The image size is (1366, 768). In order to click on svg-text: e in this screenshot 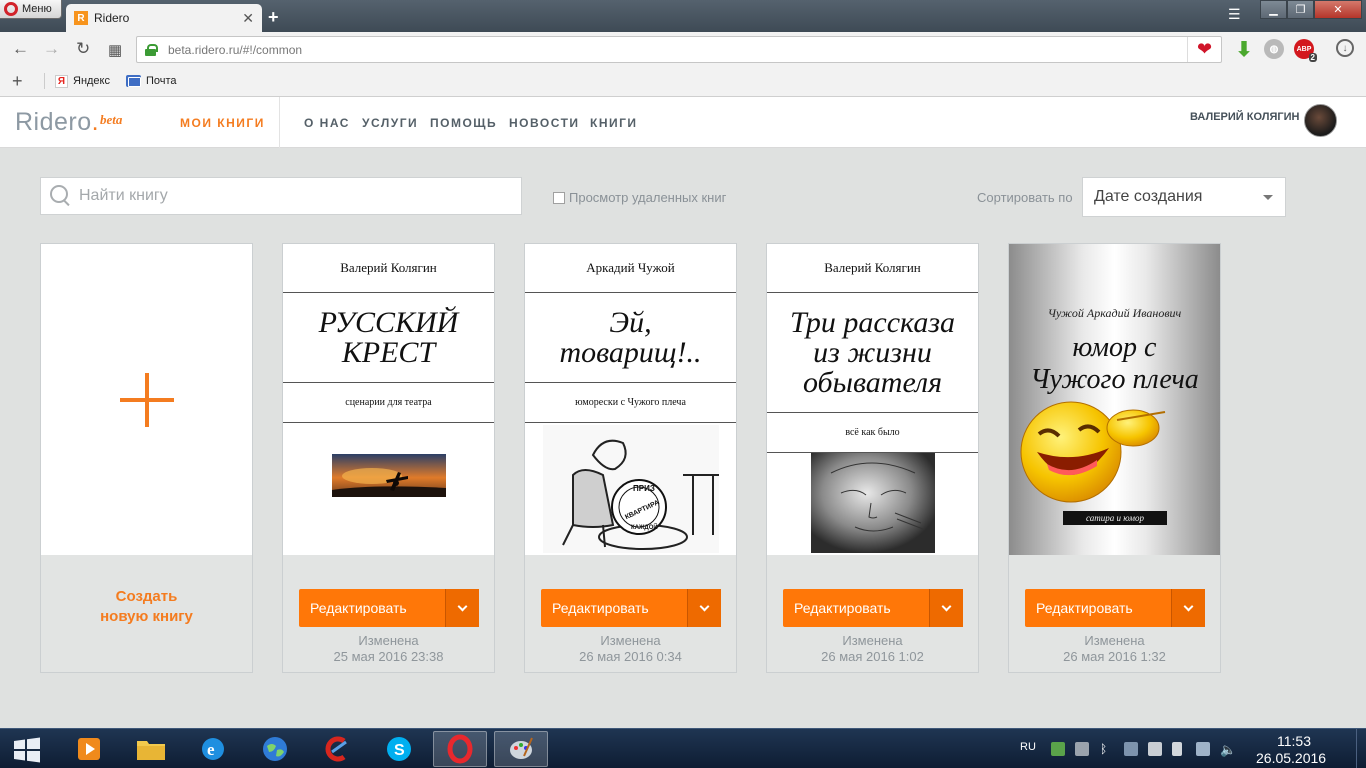, I will do `click(211, 749)`.